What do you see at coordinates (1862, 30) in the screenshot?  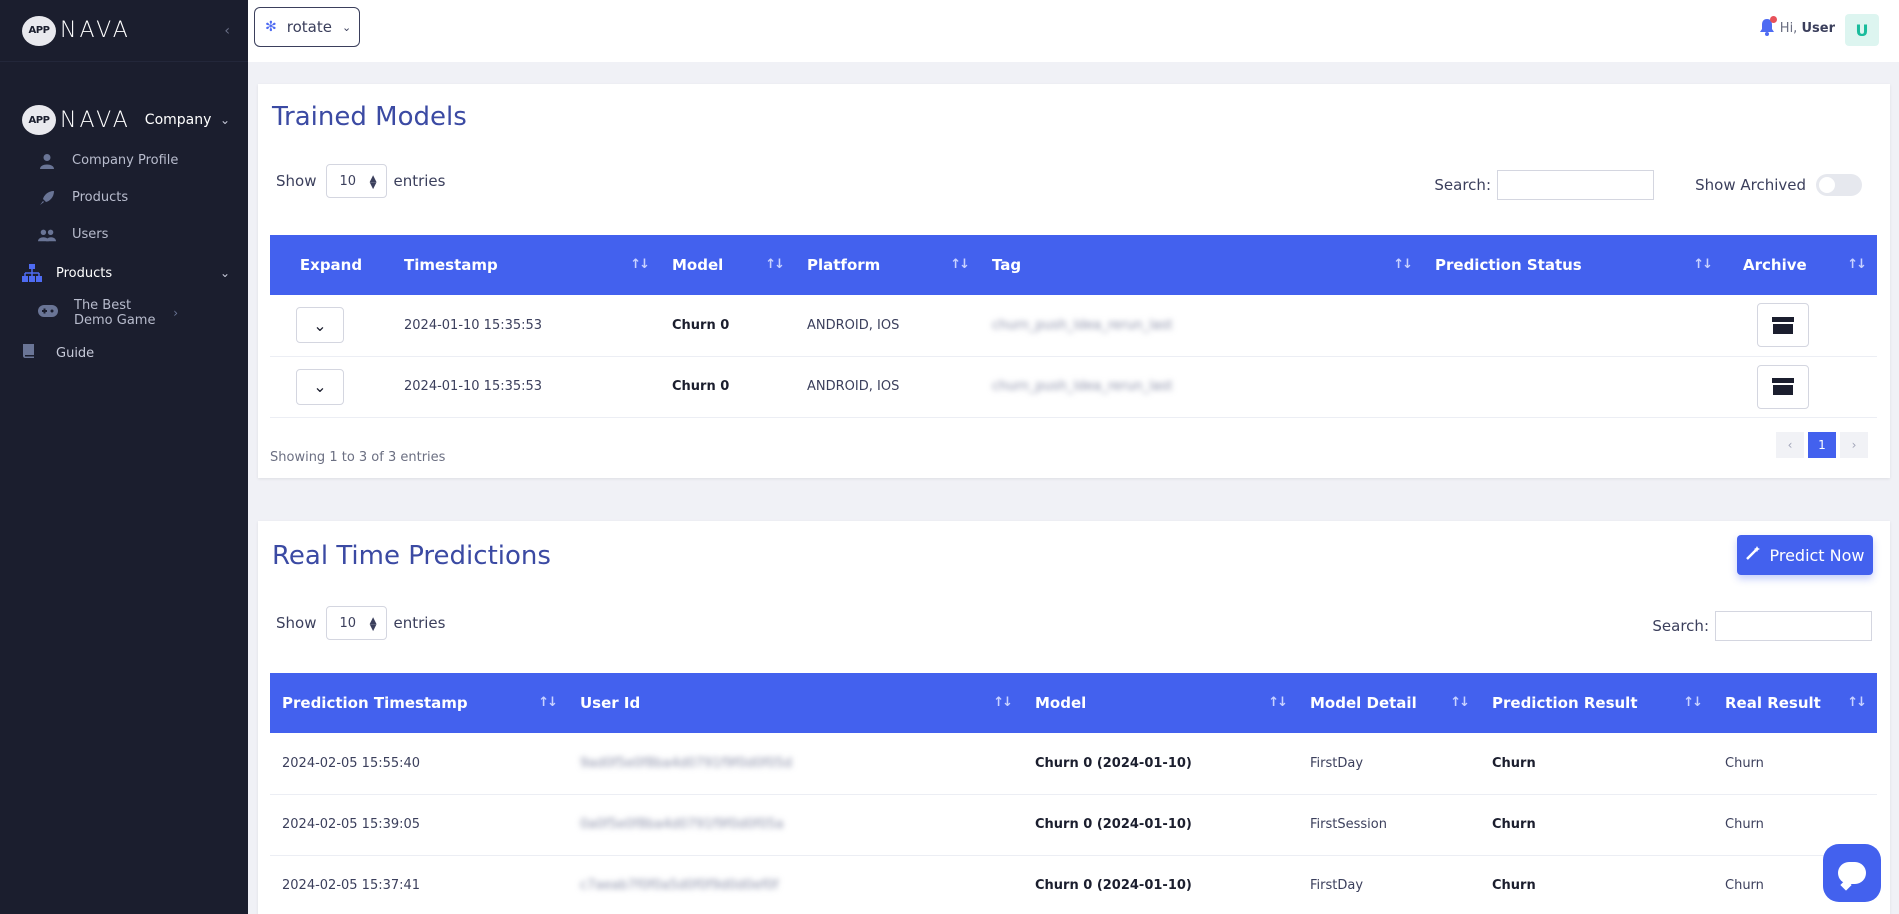 I see `avatar: U` at bounding box center [1862, 30].